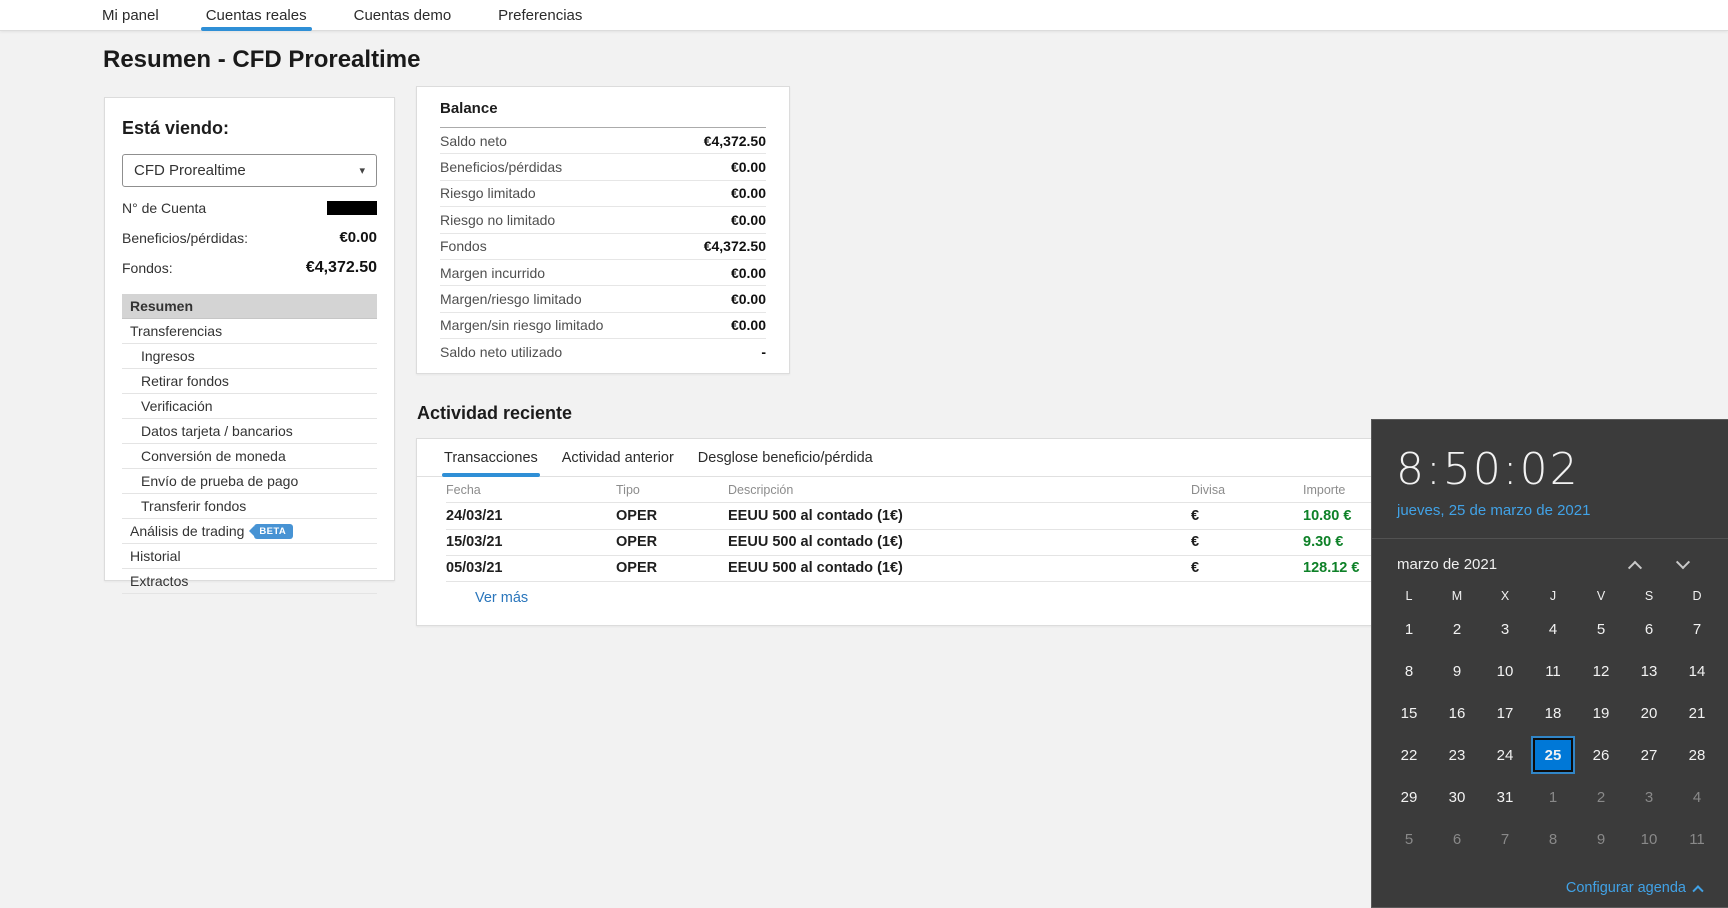 This screenshot has height=908, width=1728. I want to click on account-select: CFD Prorealtime ▾, so click(249, 170).